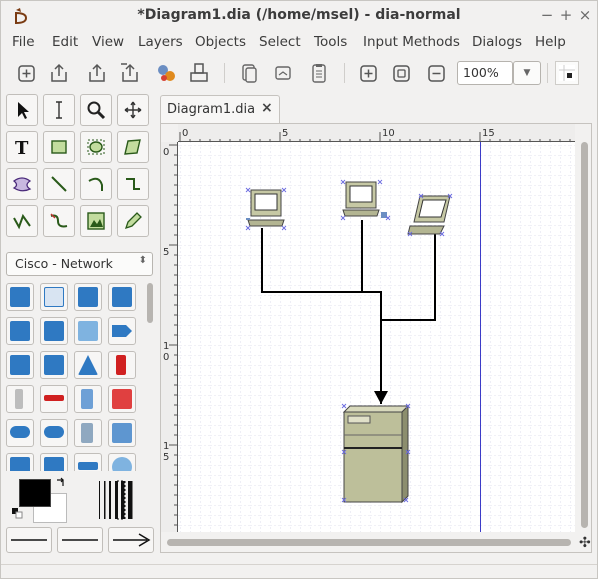 The height and width of the screenshot is (579, 598). Describe the element at coordinates (280, 42) in the screenshot. I see `menu-select: Select` at that location.